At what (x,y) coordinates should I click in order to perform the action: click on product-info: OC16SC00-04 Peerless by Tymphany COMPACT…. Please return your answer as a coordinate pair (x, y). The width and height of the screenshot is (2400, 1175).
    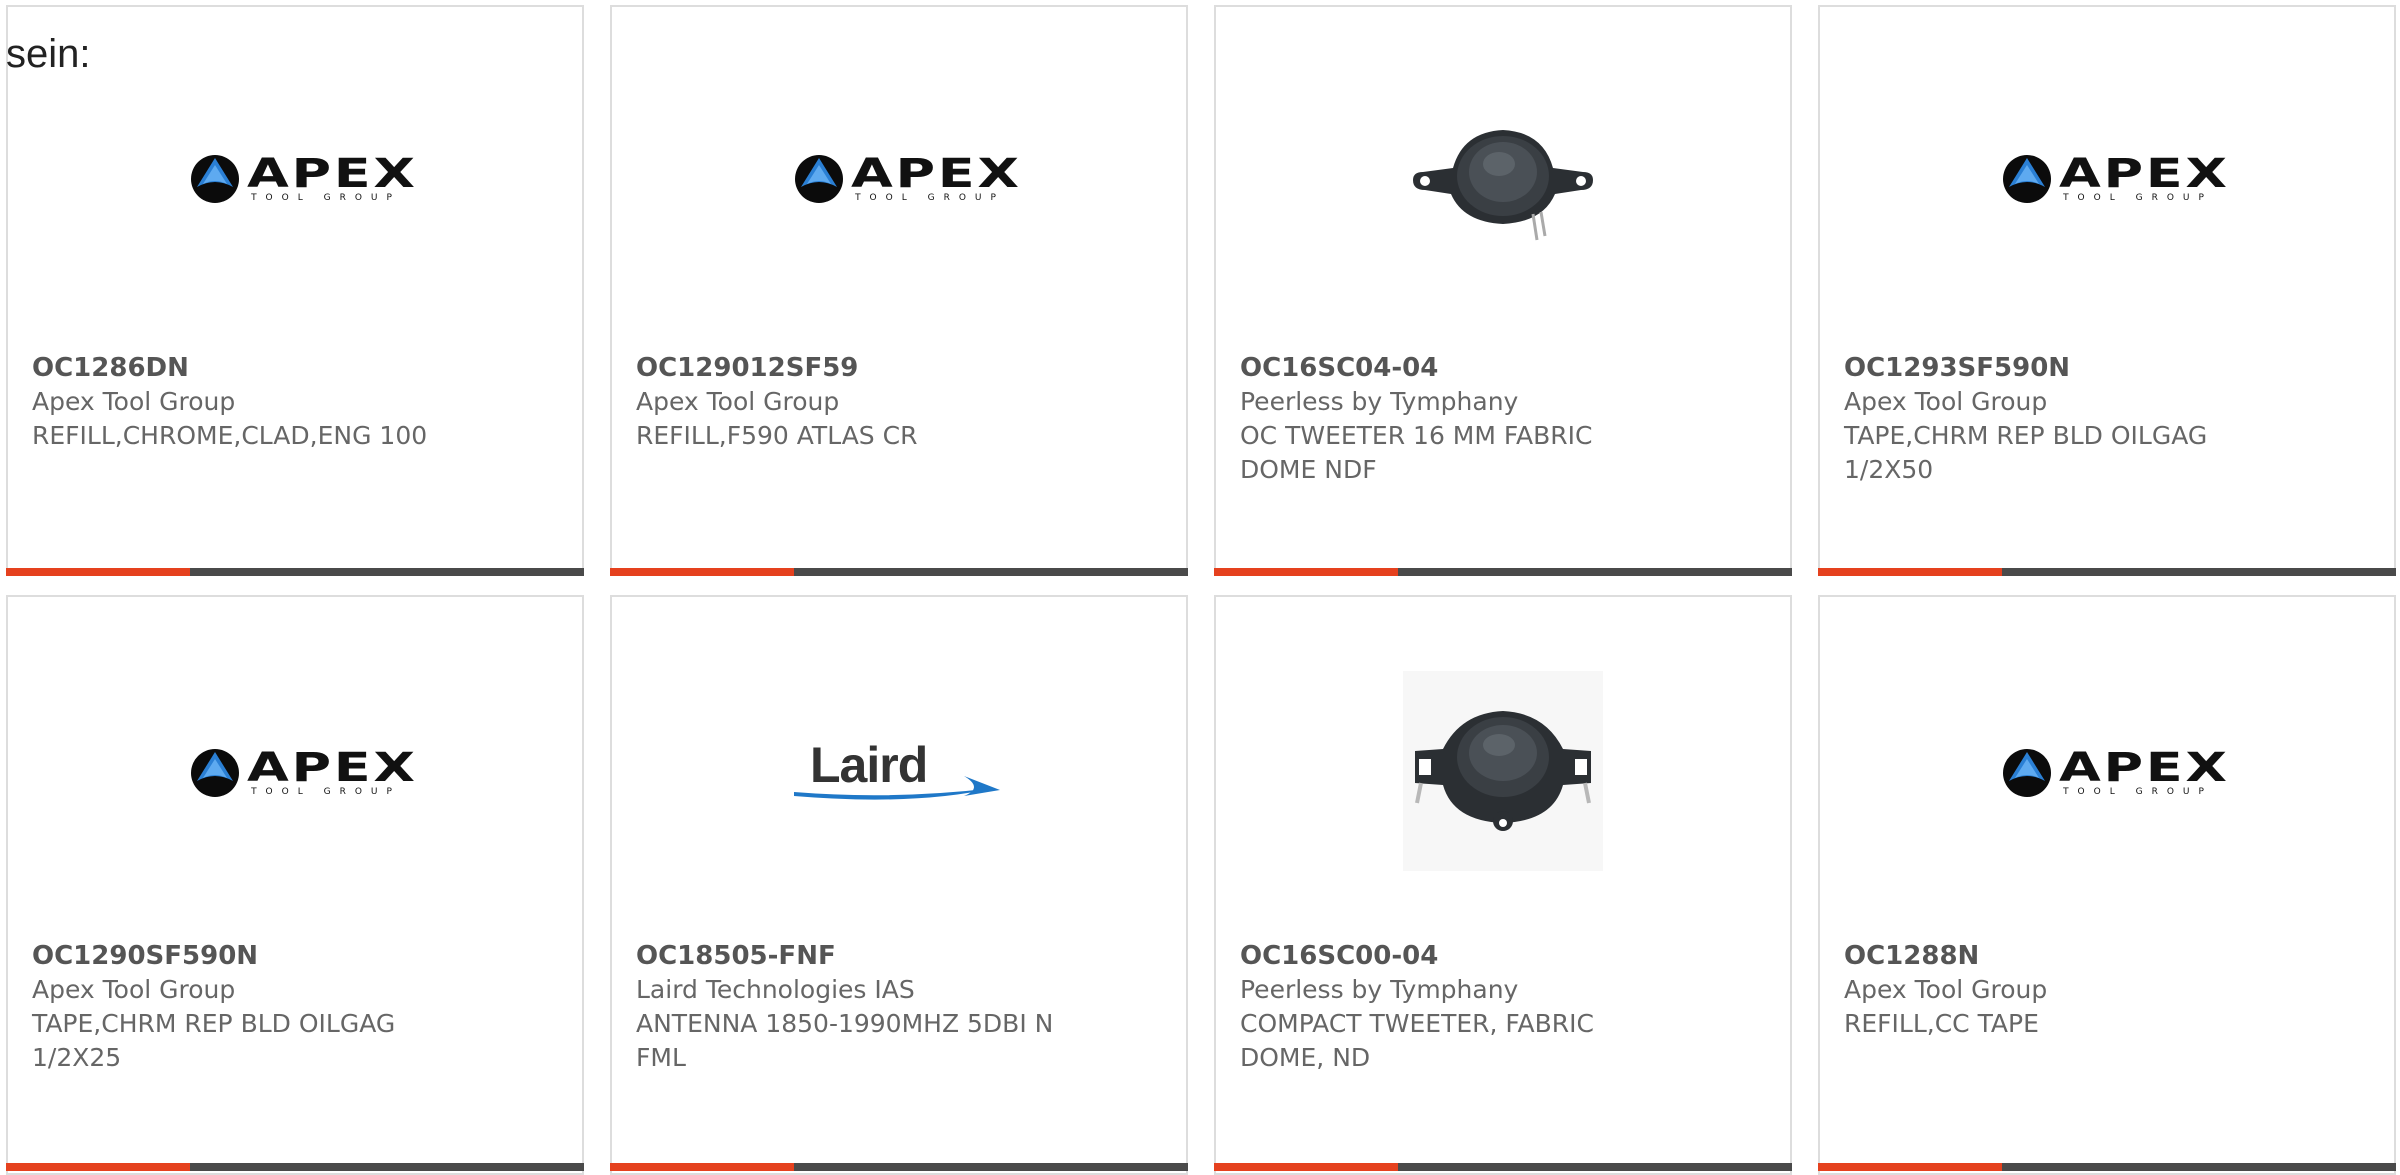
    Looking at the image, I should click on (1503, 1007).